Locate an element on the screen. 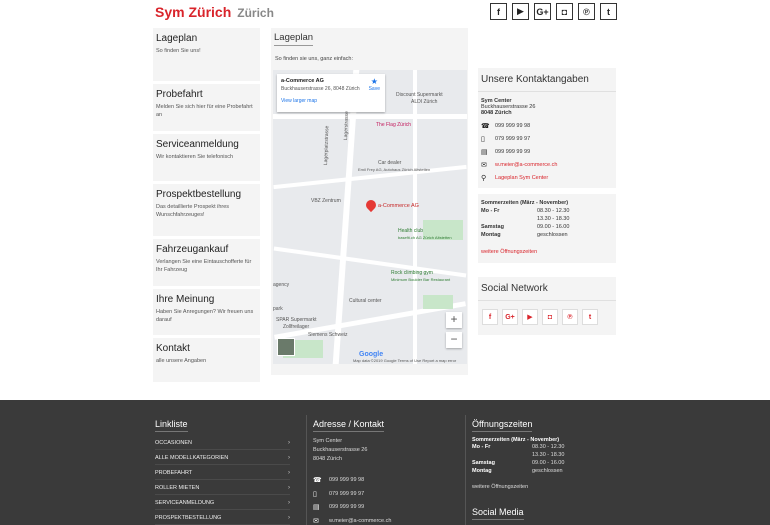  sidebar-item-kontakt: Kontakt alle unsere Angaben is located at coordinates (206, 360).